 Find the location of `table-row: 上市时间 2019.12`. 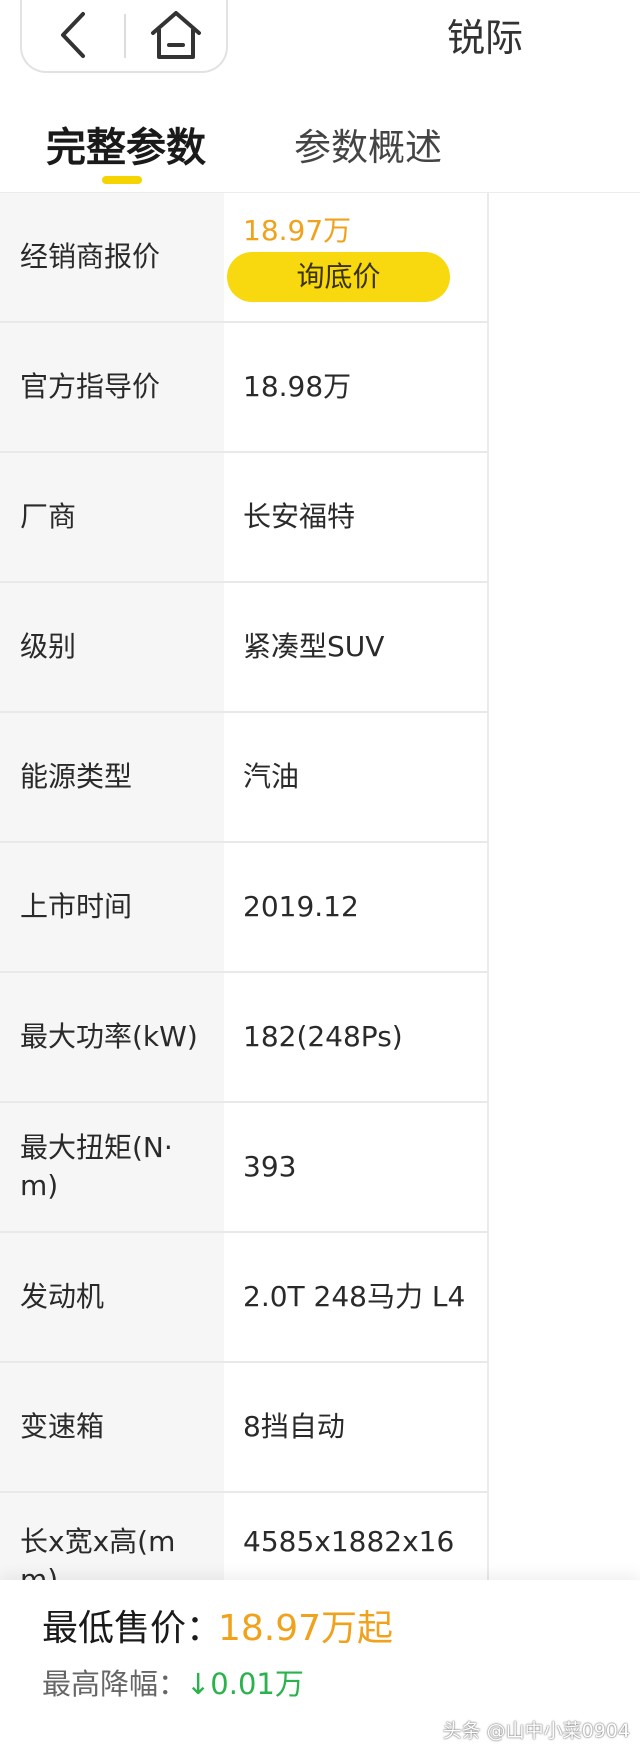

table-row: 上市时间 2019.12 is located at coordinates (320, 908).